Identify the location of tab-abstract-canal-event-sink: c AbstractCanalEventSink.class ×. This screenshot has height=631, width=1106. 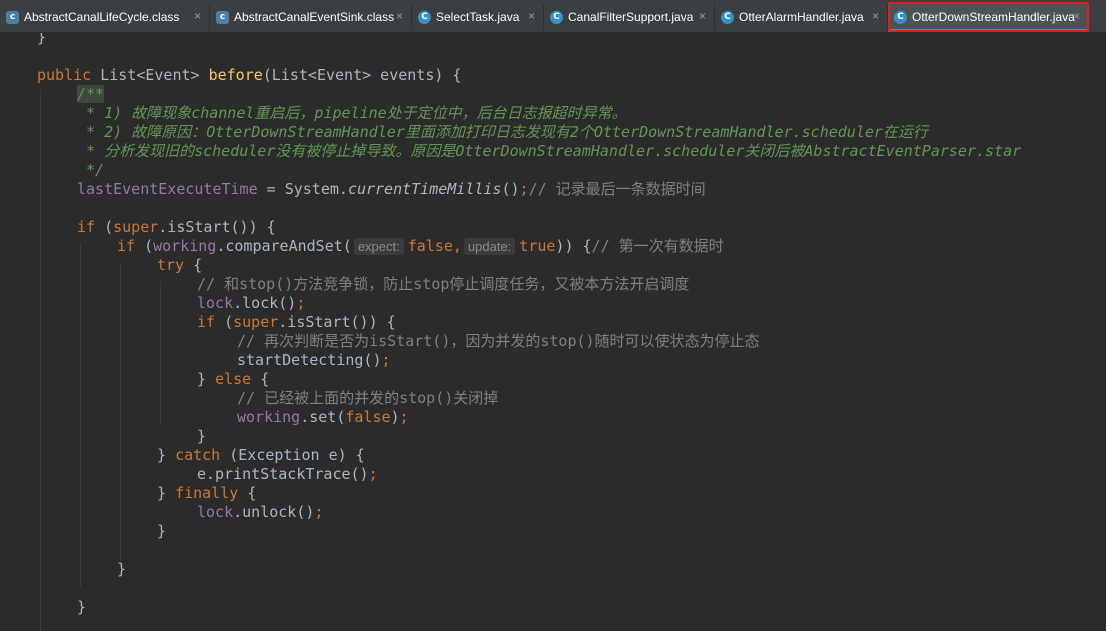
(311, 17).